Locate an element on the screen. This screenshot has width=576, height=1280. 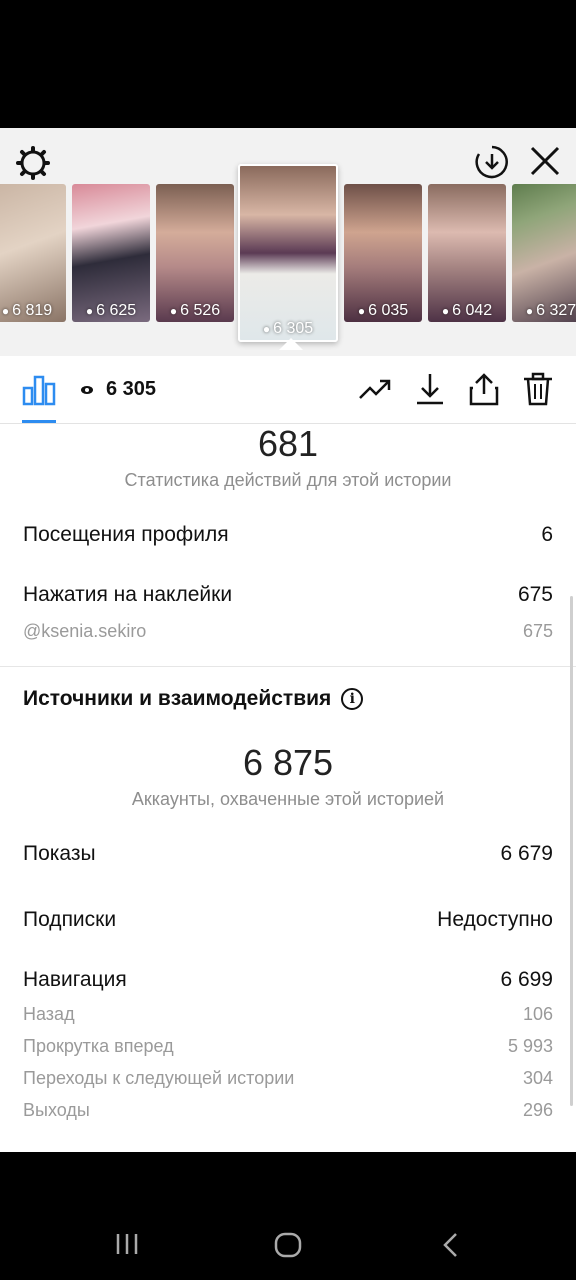
section-divider is located at coordinates (288, 666).